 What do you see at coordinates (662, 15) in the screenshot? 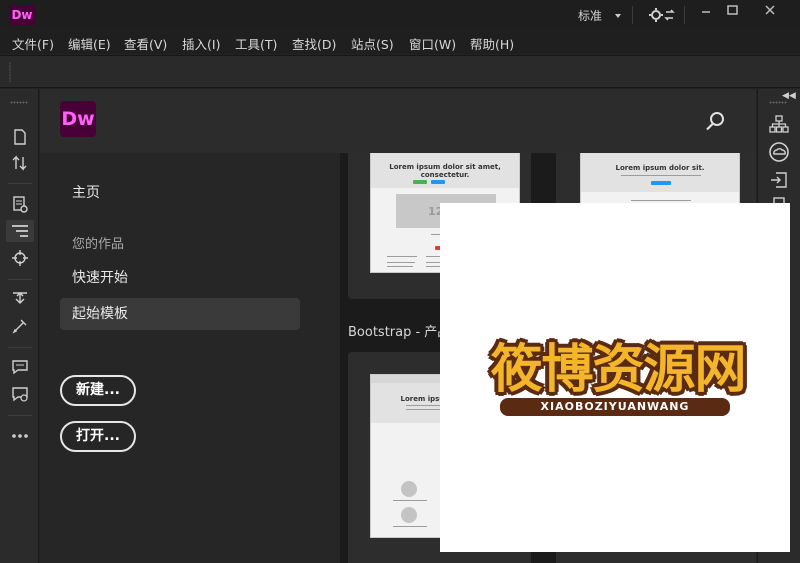
I see `gear-sync-icon` at bounding box center [662, 15].